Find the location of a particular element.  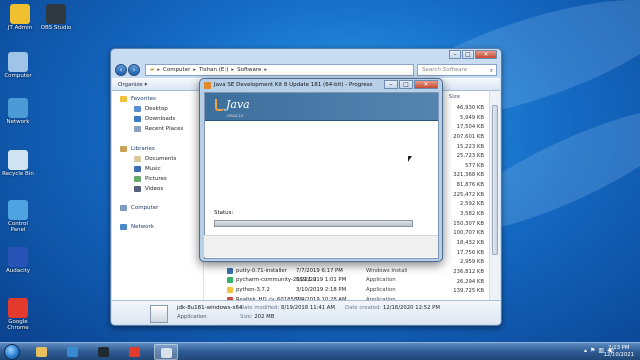

window-caption is located at coordinates (306, 55).